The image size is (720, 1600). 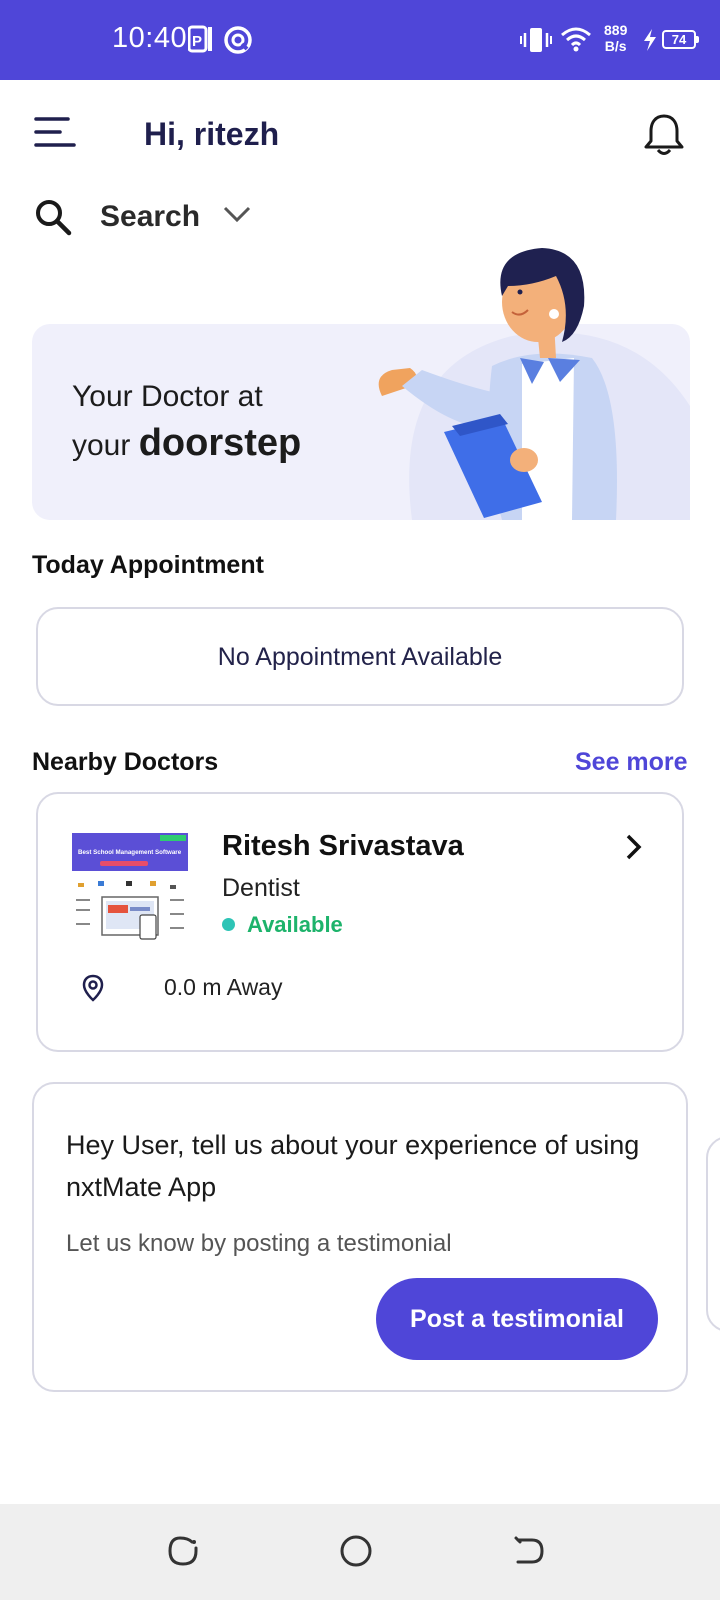 I want to click on doctor-thumbnail: Best School Management Software, so click(x=131, y=886).